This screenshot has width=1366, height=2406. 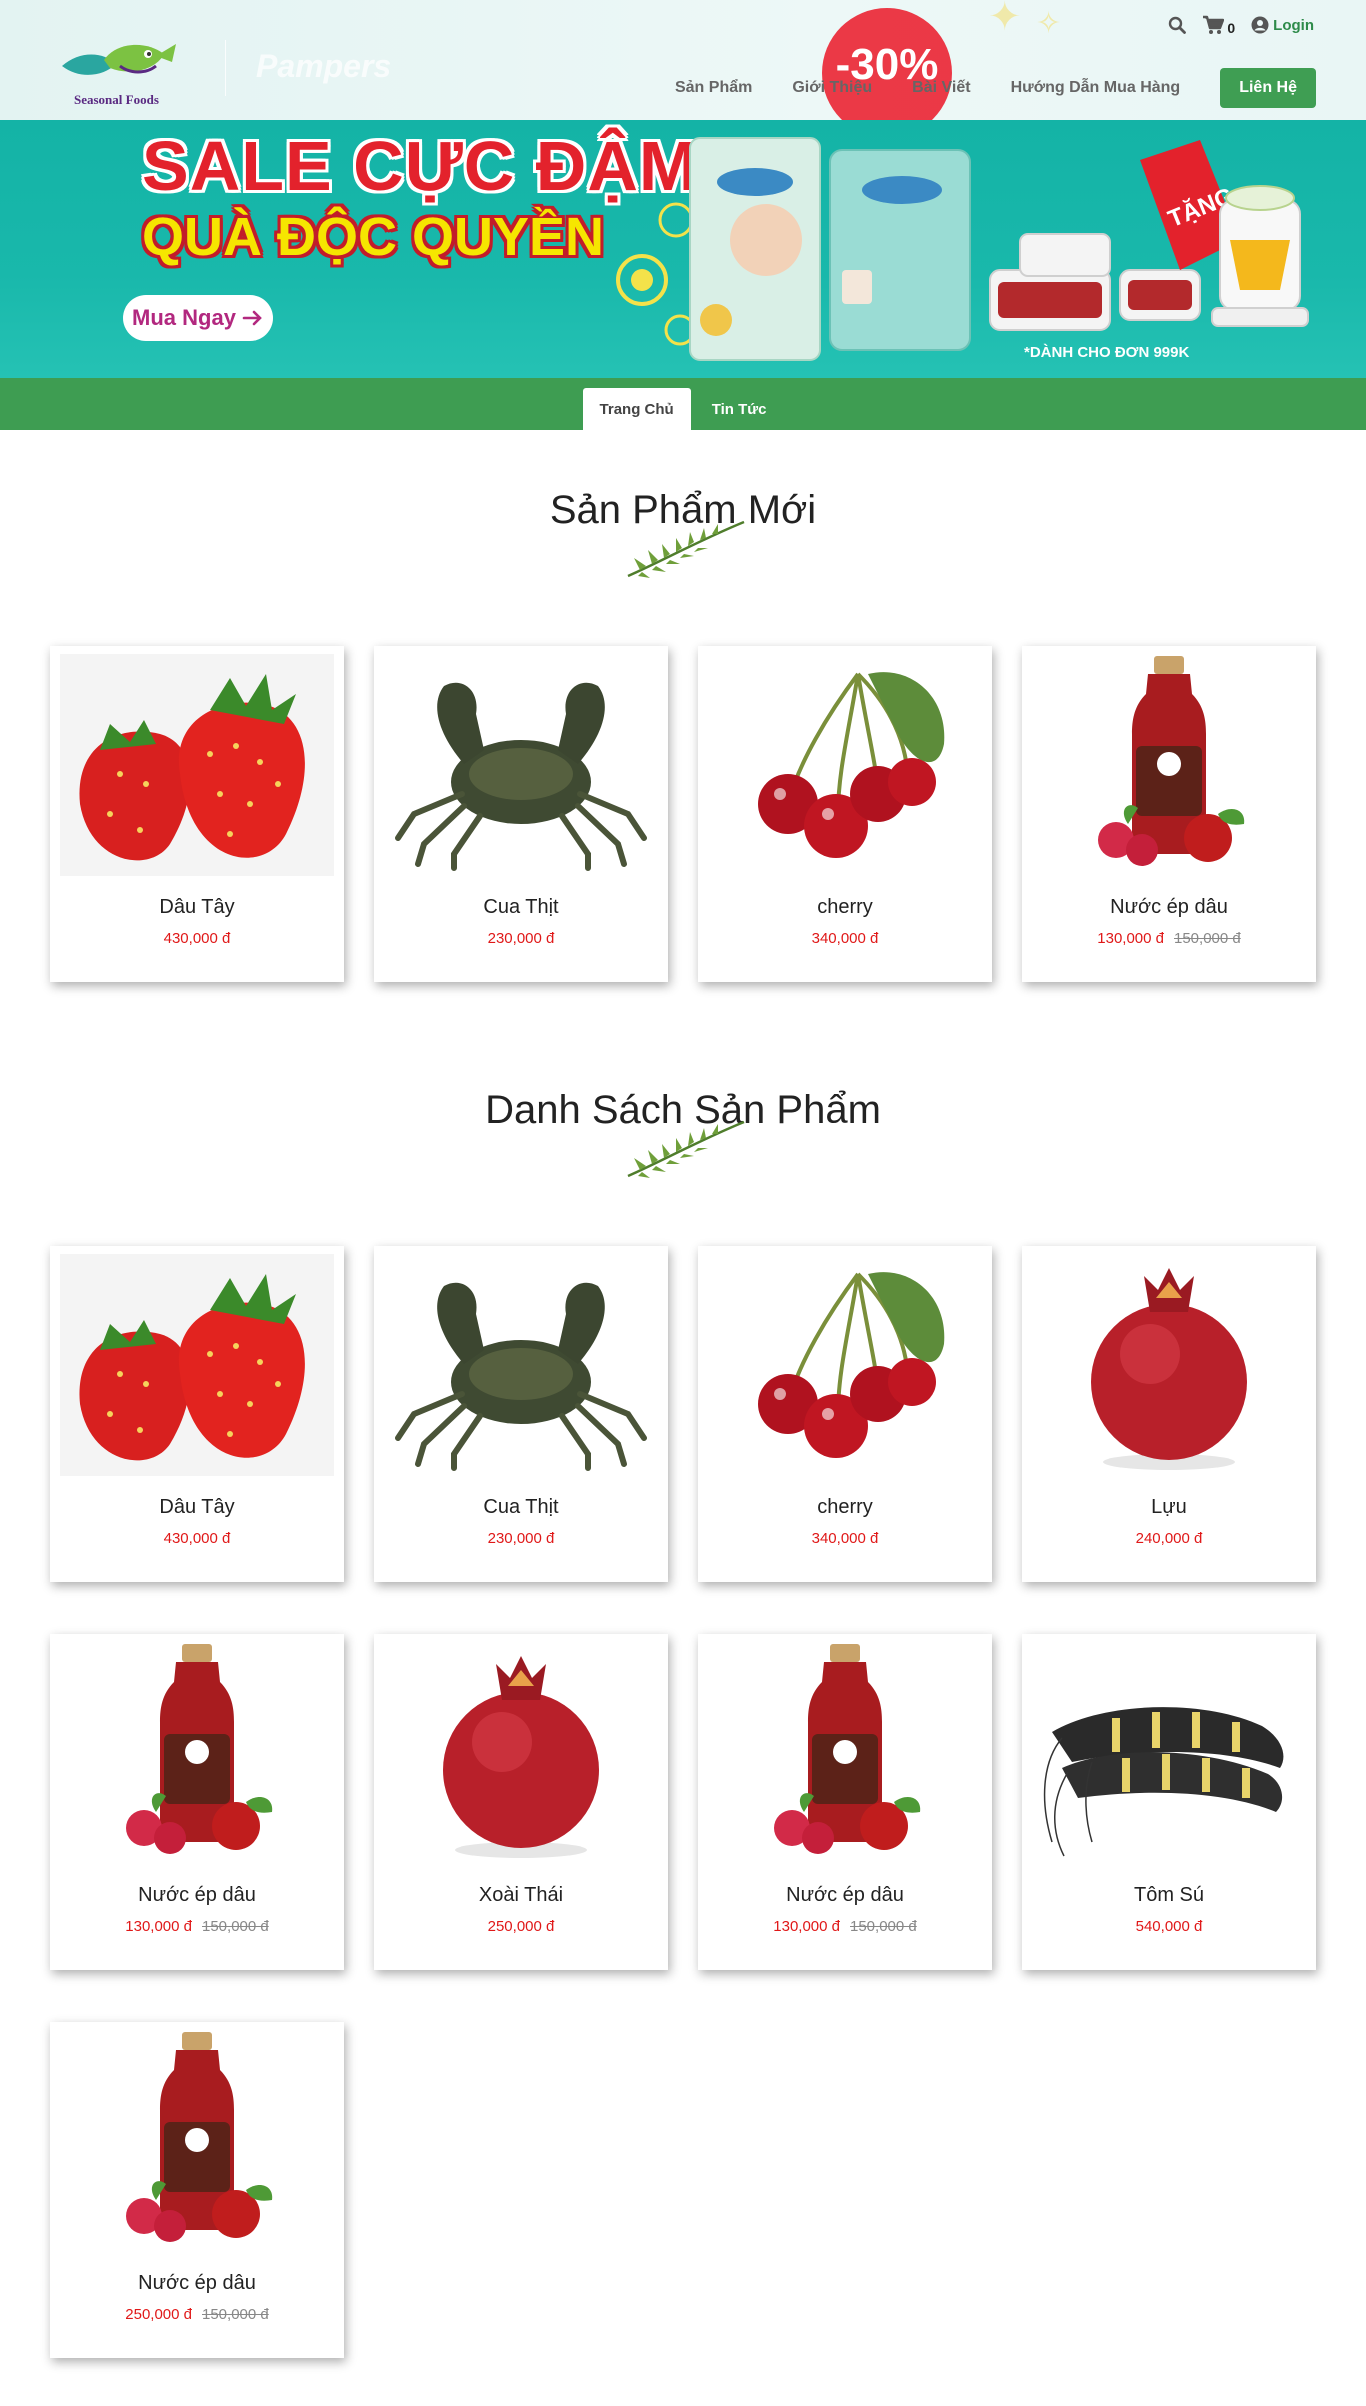 What do you see at coordinates (184, 317) in the screenshot?
I see `buy-now-label: Mua Ngay` at bounding box center [184, 317].